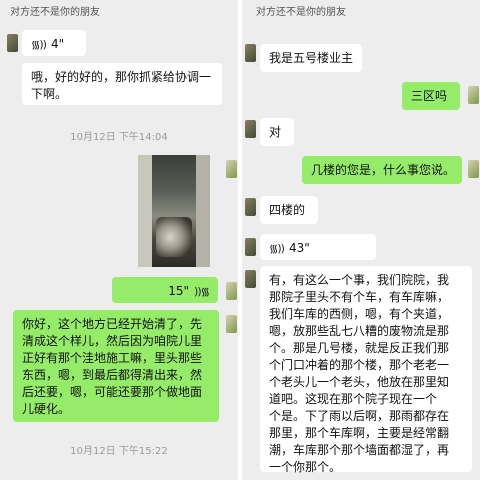 This screenshot has height=480, width=480. I want to click on timestamp: 10月12日 下午14:04, so click(119, 137).